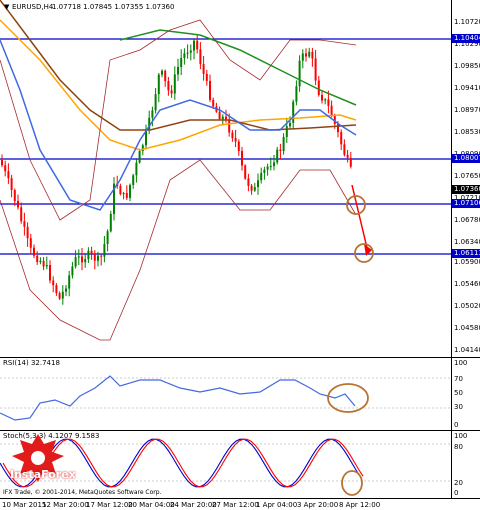  I want to click on level-tag-mid: 1.08007, so click(466, 158).